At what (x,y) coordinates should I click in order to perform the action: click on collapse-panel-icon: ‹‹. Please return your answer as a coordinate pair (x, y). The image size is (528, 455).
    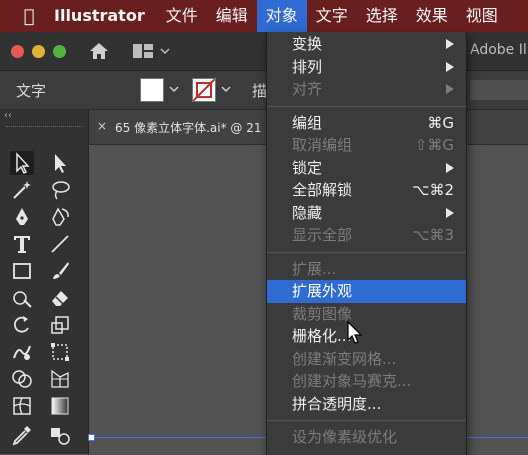
    Looking at the image, I should click on (8, 115).